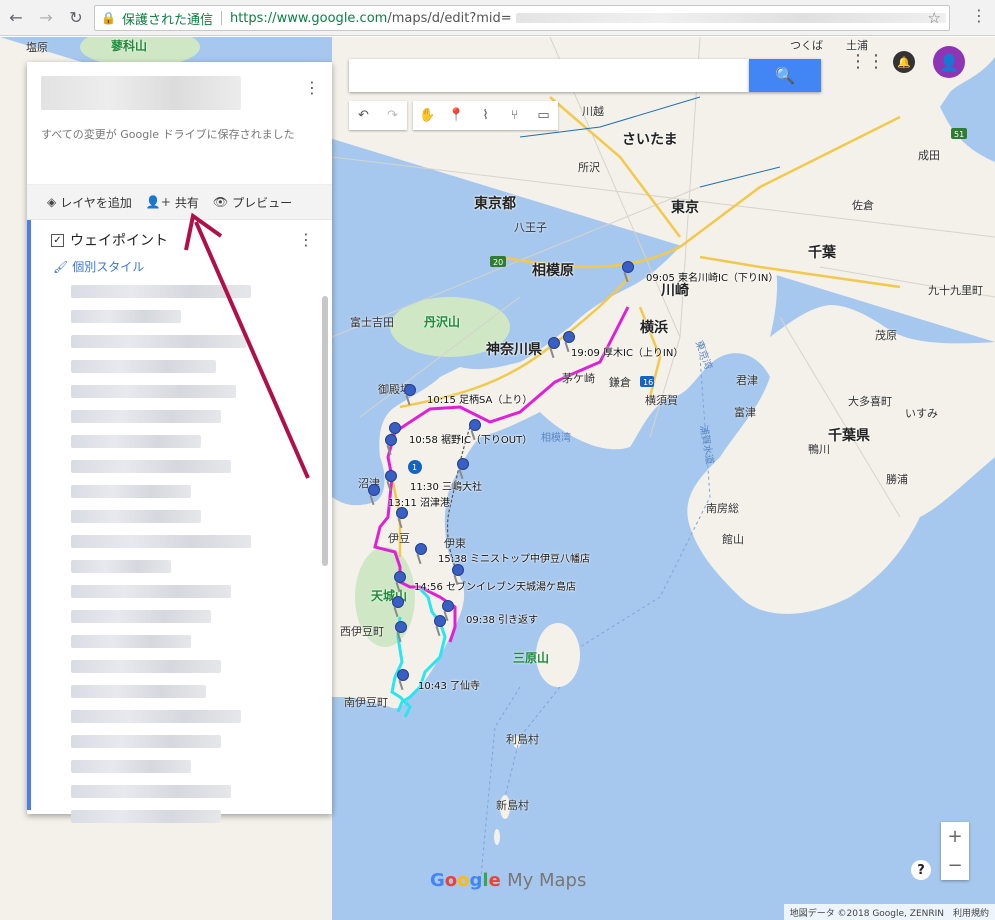 The image size is (995, 920). I want to click on map-label-tokyo: 東京都, so click(495, 204).